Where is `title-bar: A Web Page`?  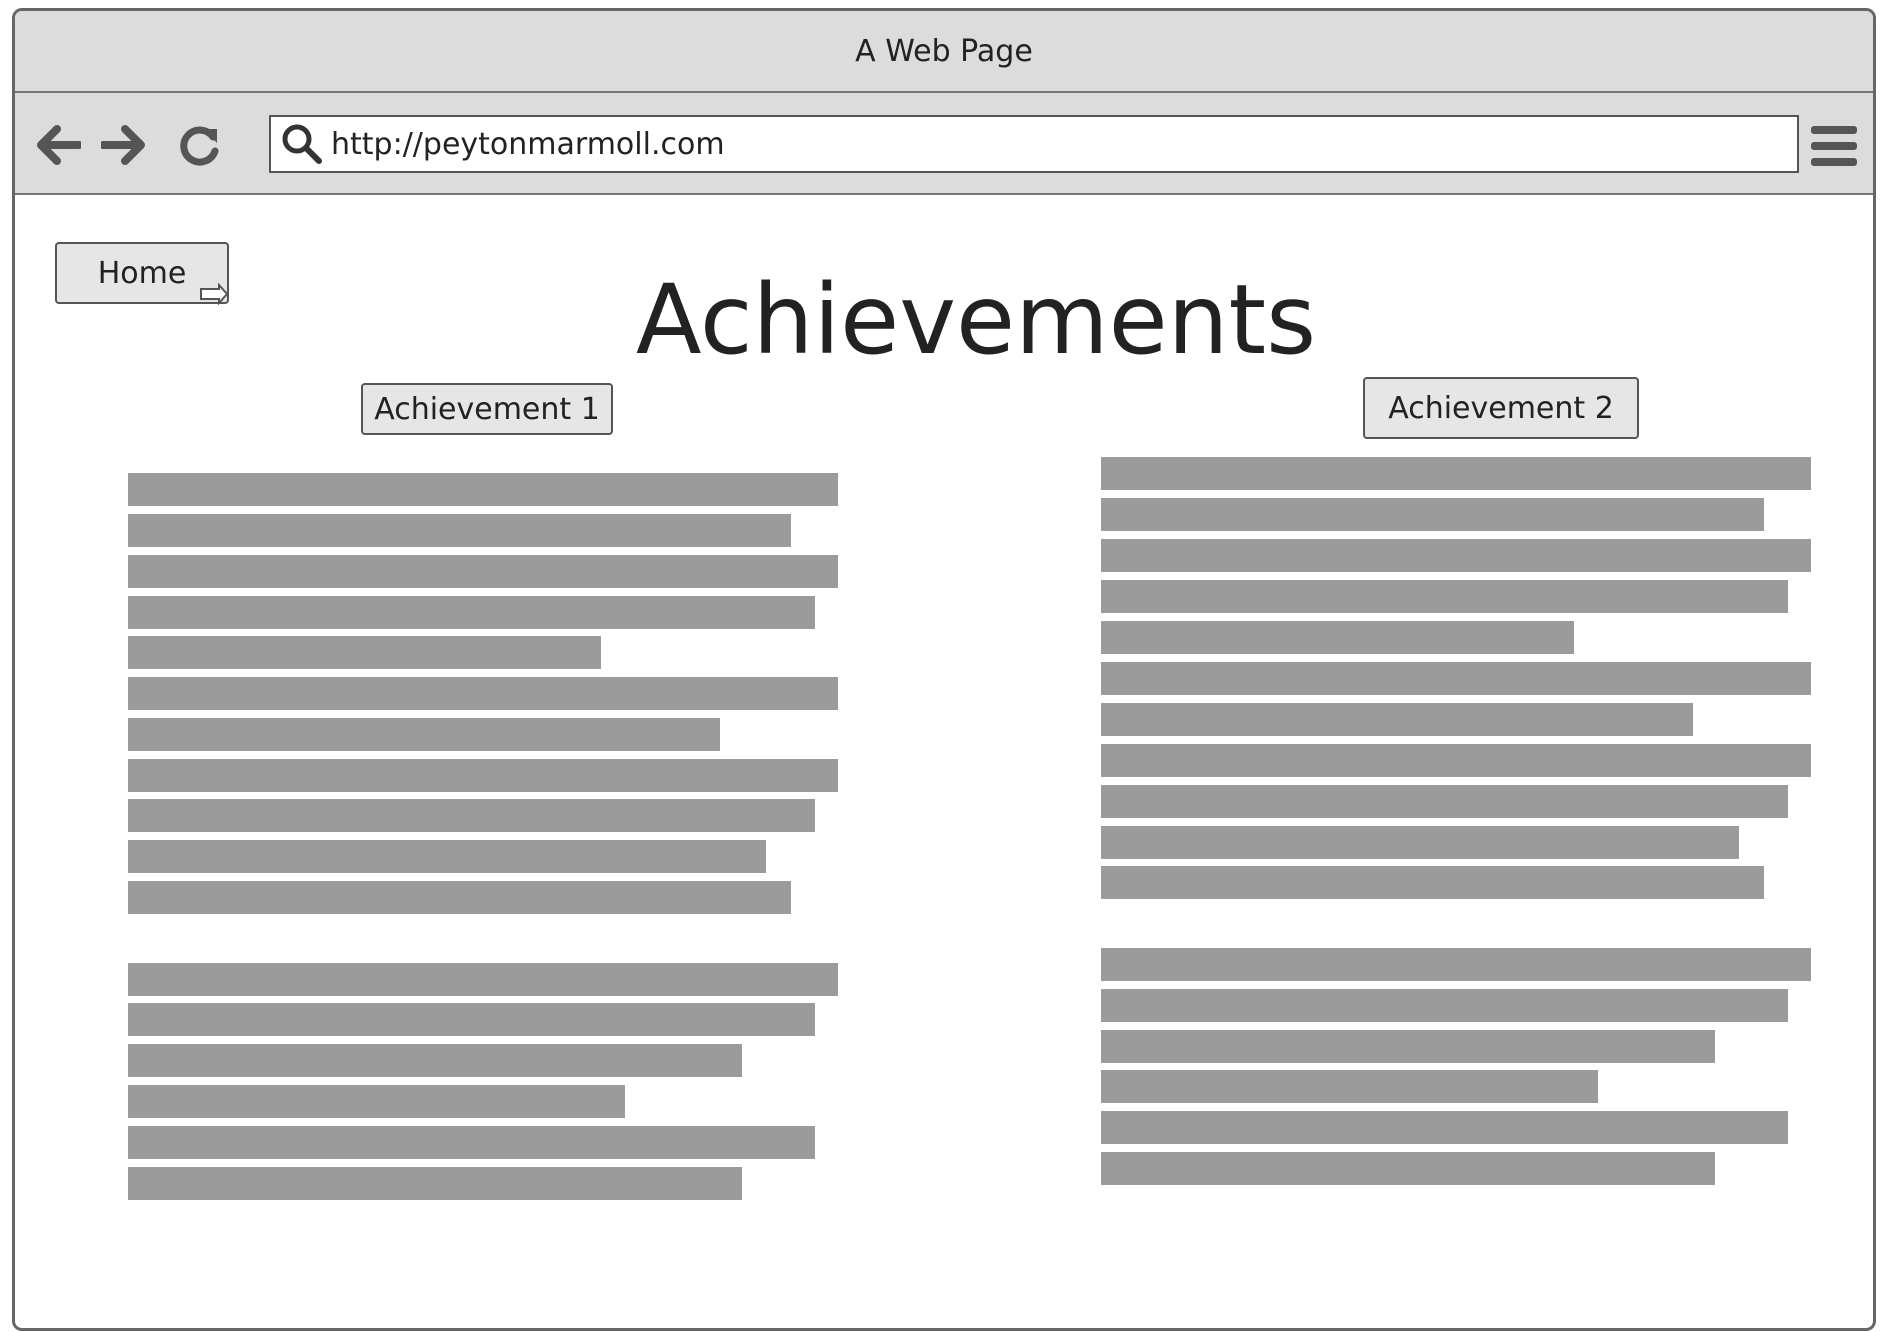 title-bar: A Web Page is located at coordinates (944, 52).